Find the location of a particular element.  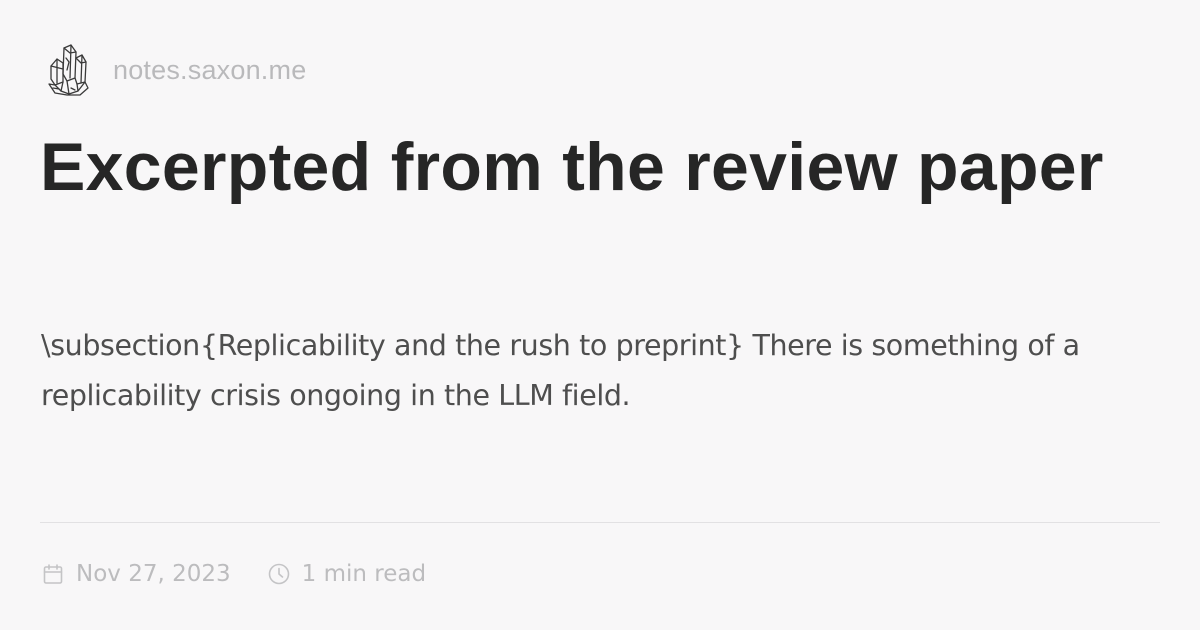

crystal-cluster-logo-icon is located at coordinates (68, 70).